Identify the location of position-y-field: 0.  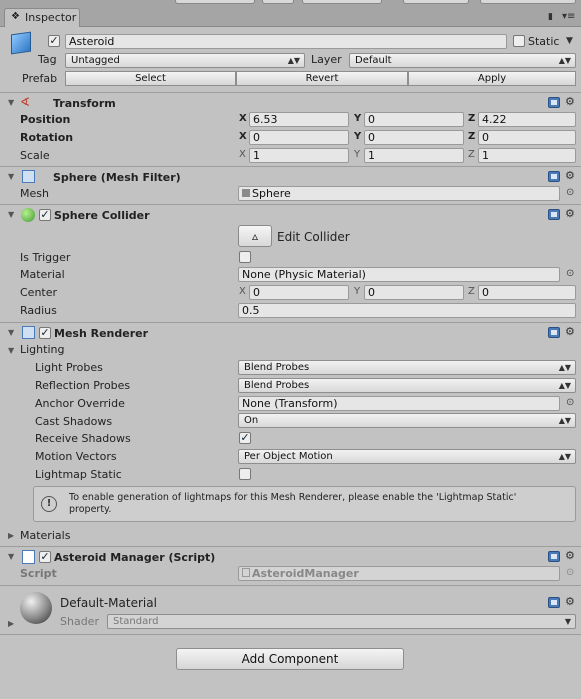
(414, 119).